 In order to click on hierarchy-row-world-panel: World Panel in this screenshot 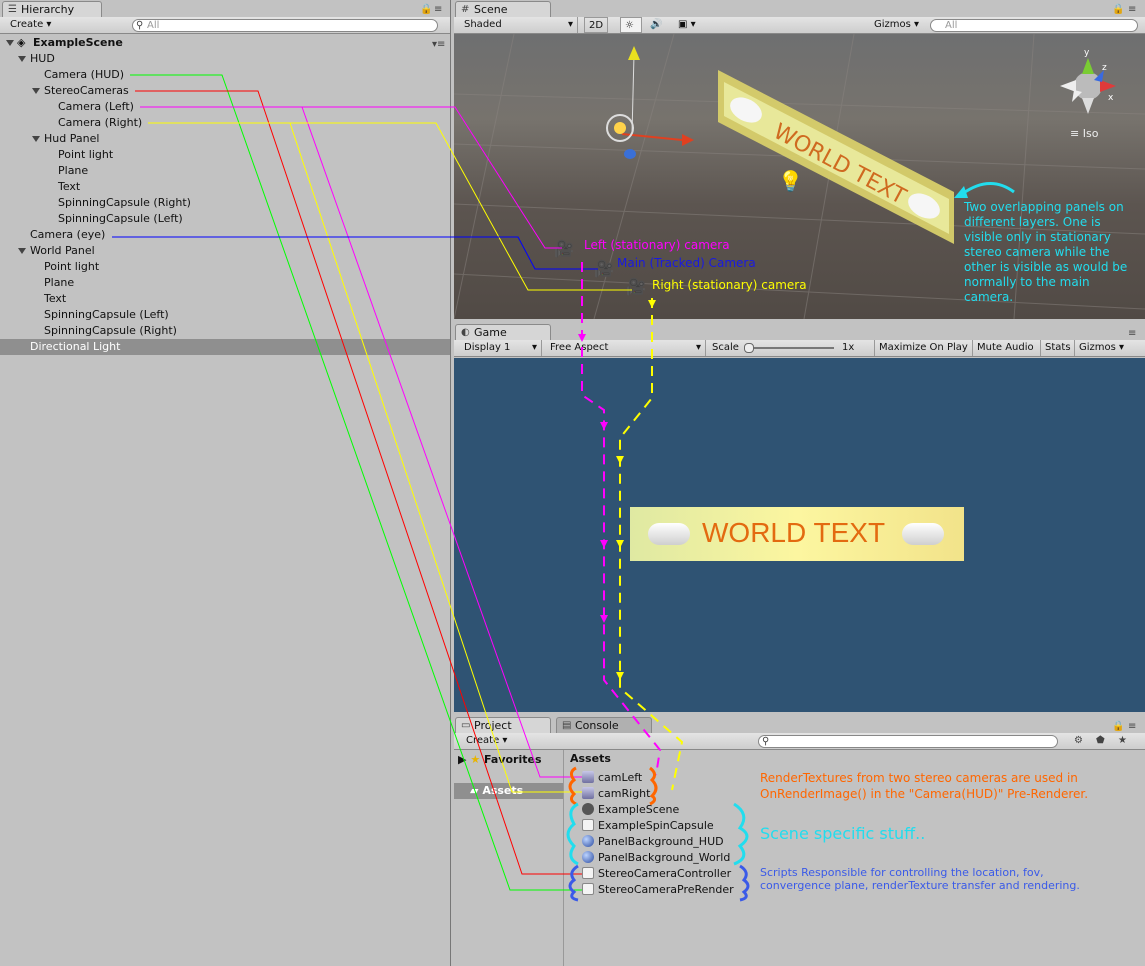, I will do `click(225, 251)`.